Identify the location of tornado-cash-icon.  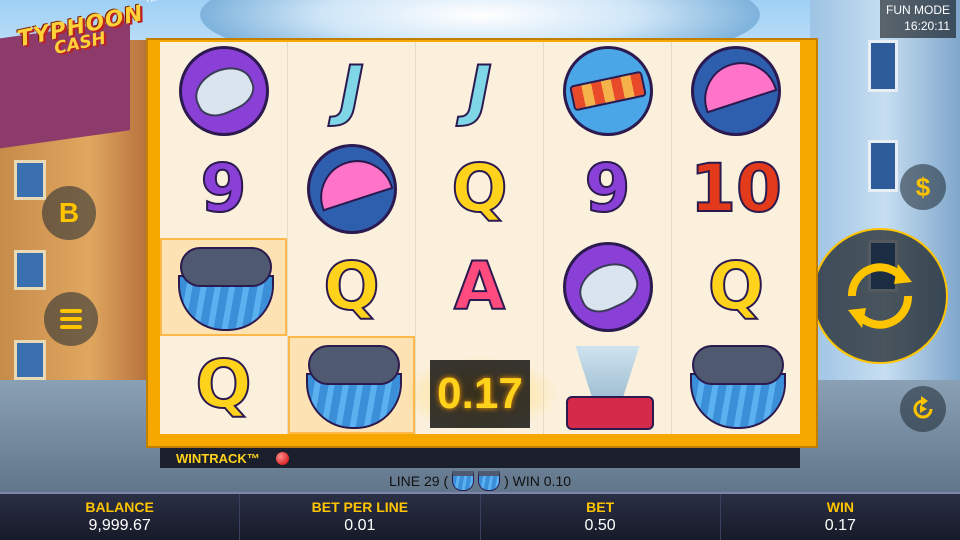
(608, 385).